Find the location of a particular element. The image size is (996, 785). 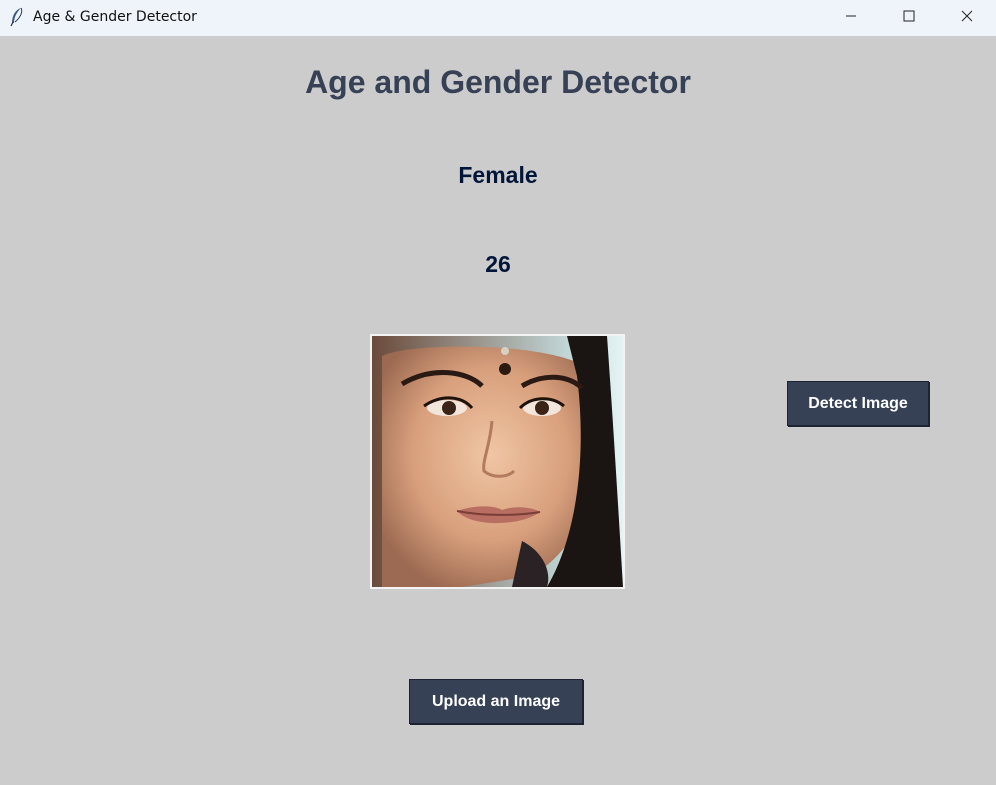

window-title: Age & Gender Detector is located at coordinates (115, 17).